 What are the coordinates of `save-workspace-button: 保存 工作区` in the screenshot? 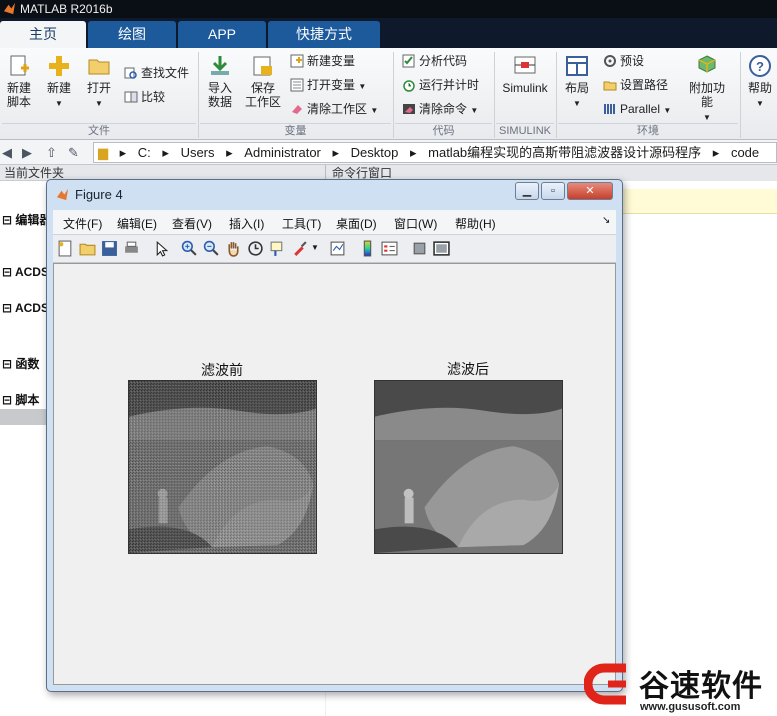 It's located at (263, 81).